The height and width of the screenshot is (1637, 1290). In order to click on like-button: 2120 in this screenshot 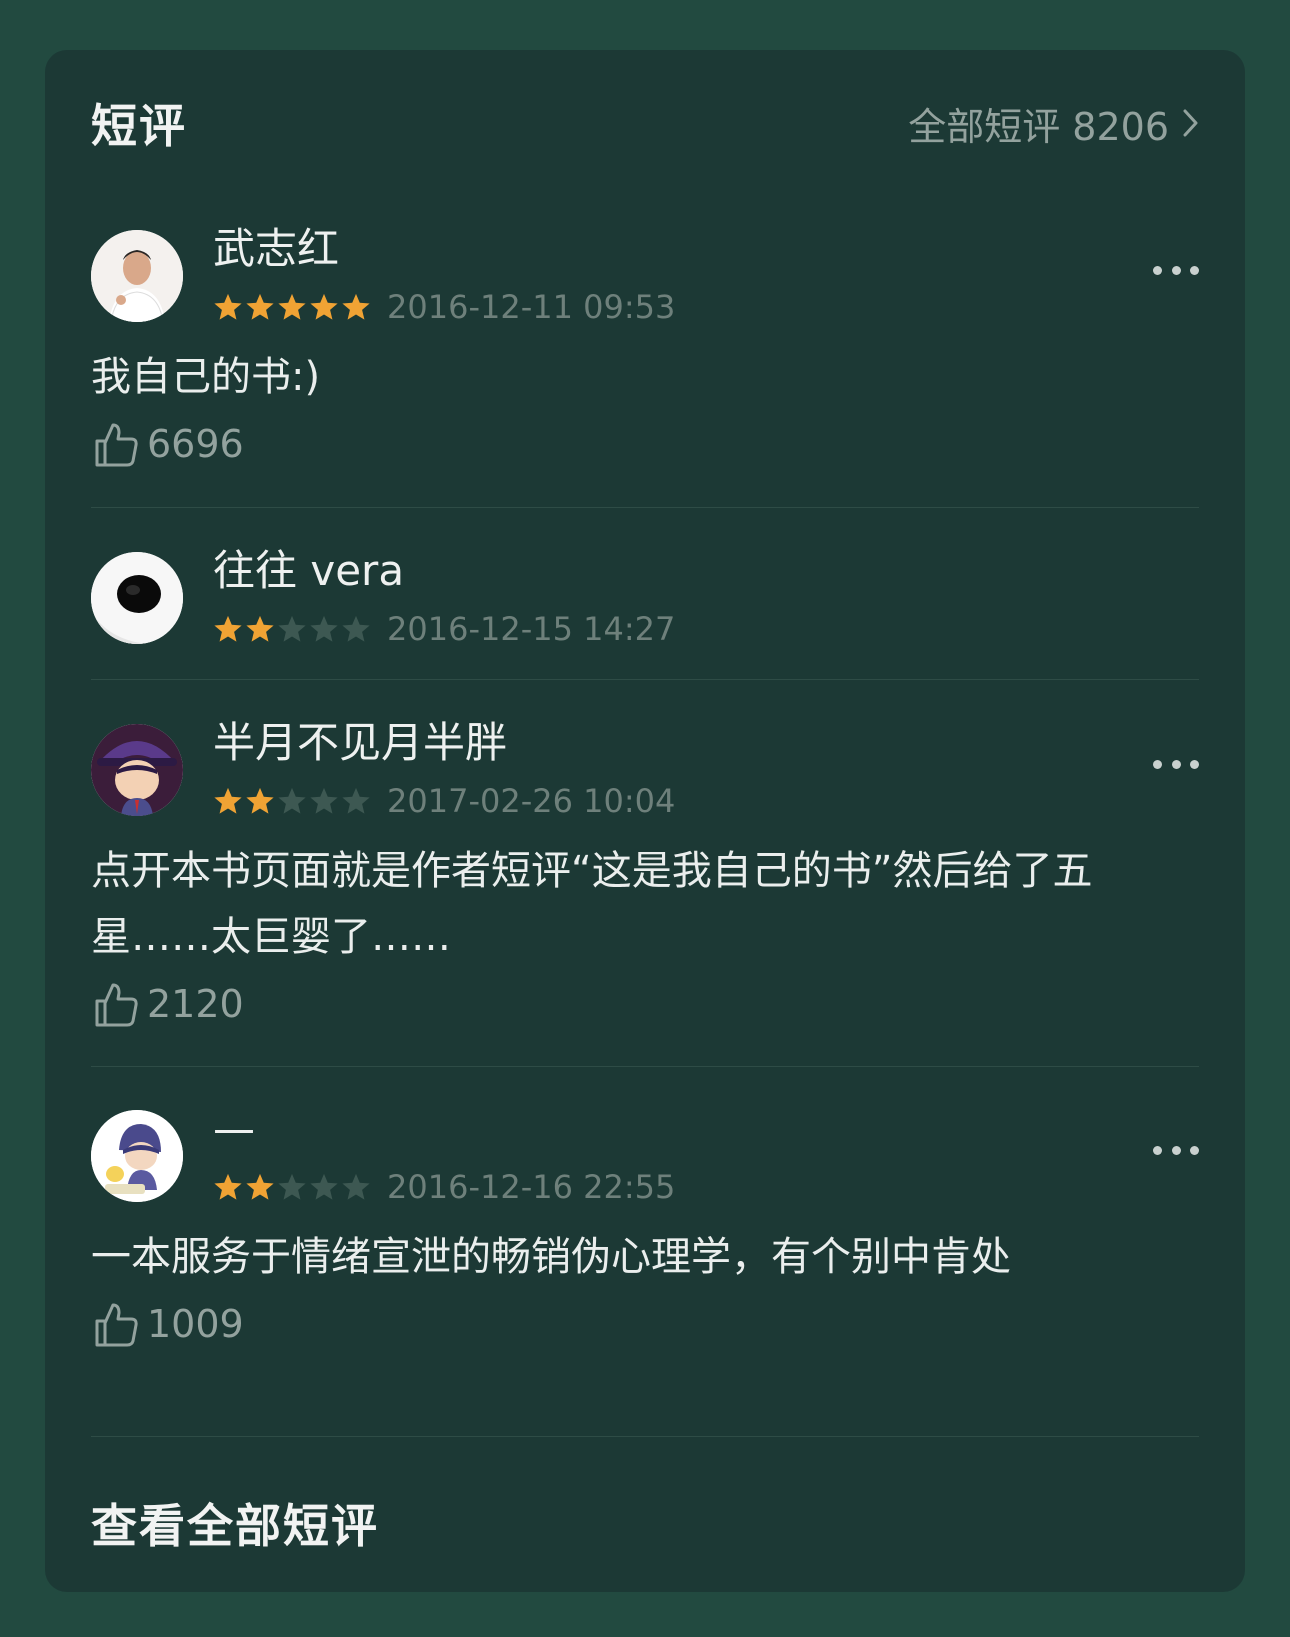, I will do `click(645, 1004)`.